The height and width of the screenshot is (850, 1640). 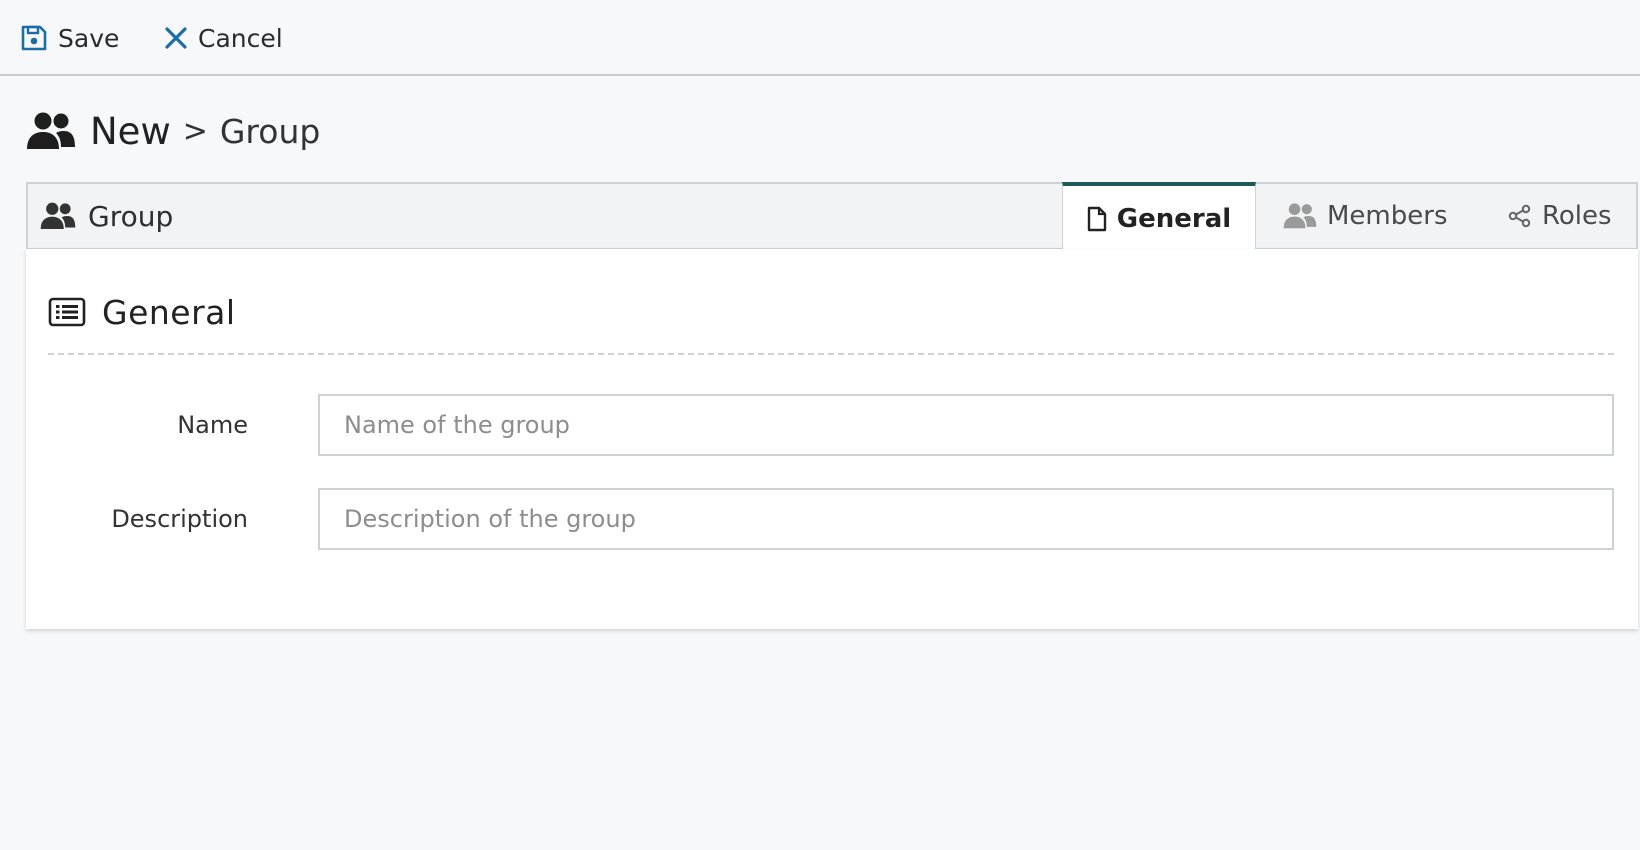 I want to click on share-nodes-icon, so click(x=1519, y=216).